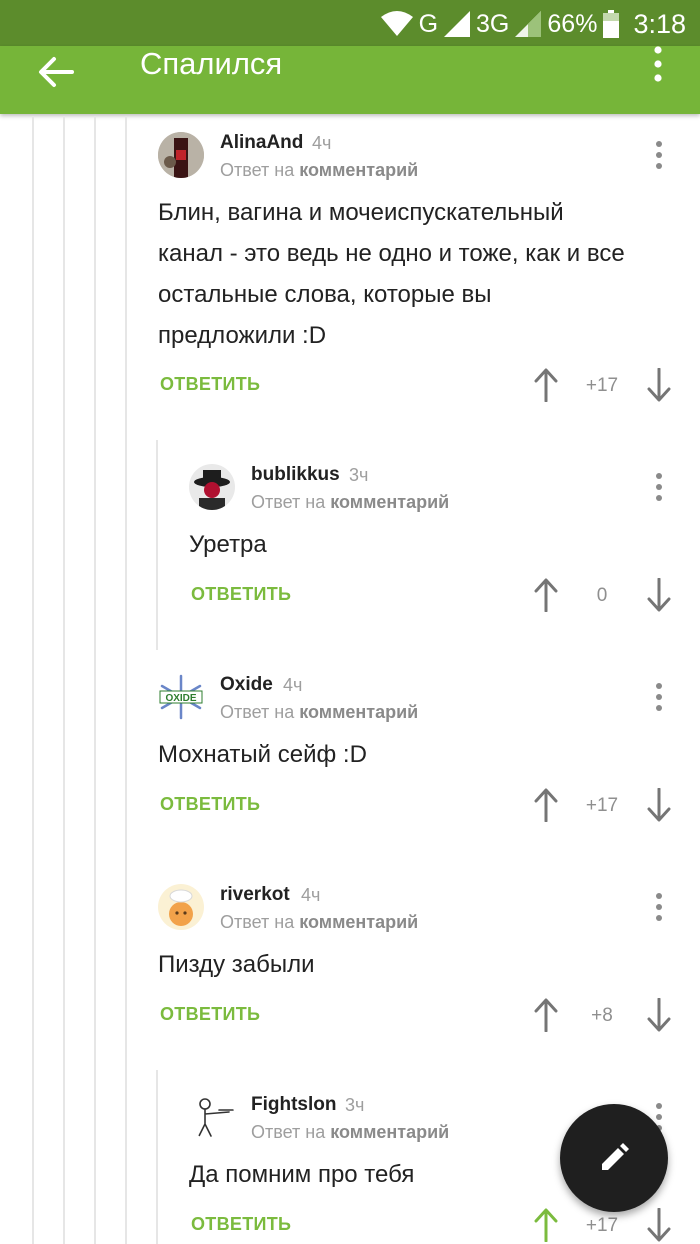 The height and width of the screenshot is (1244, 700). What do you see at coordinates (302, 1174) in the screenshot?
I see `comment-text: Да помним про тебя` at bounding box center [302, 1174].